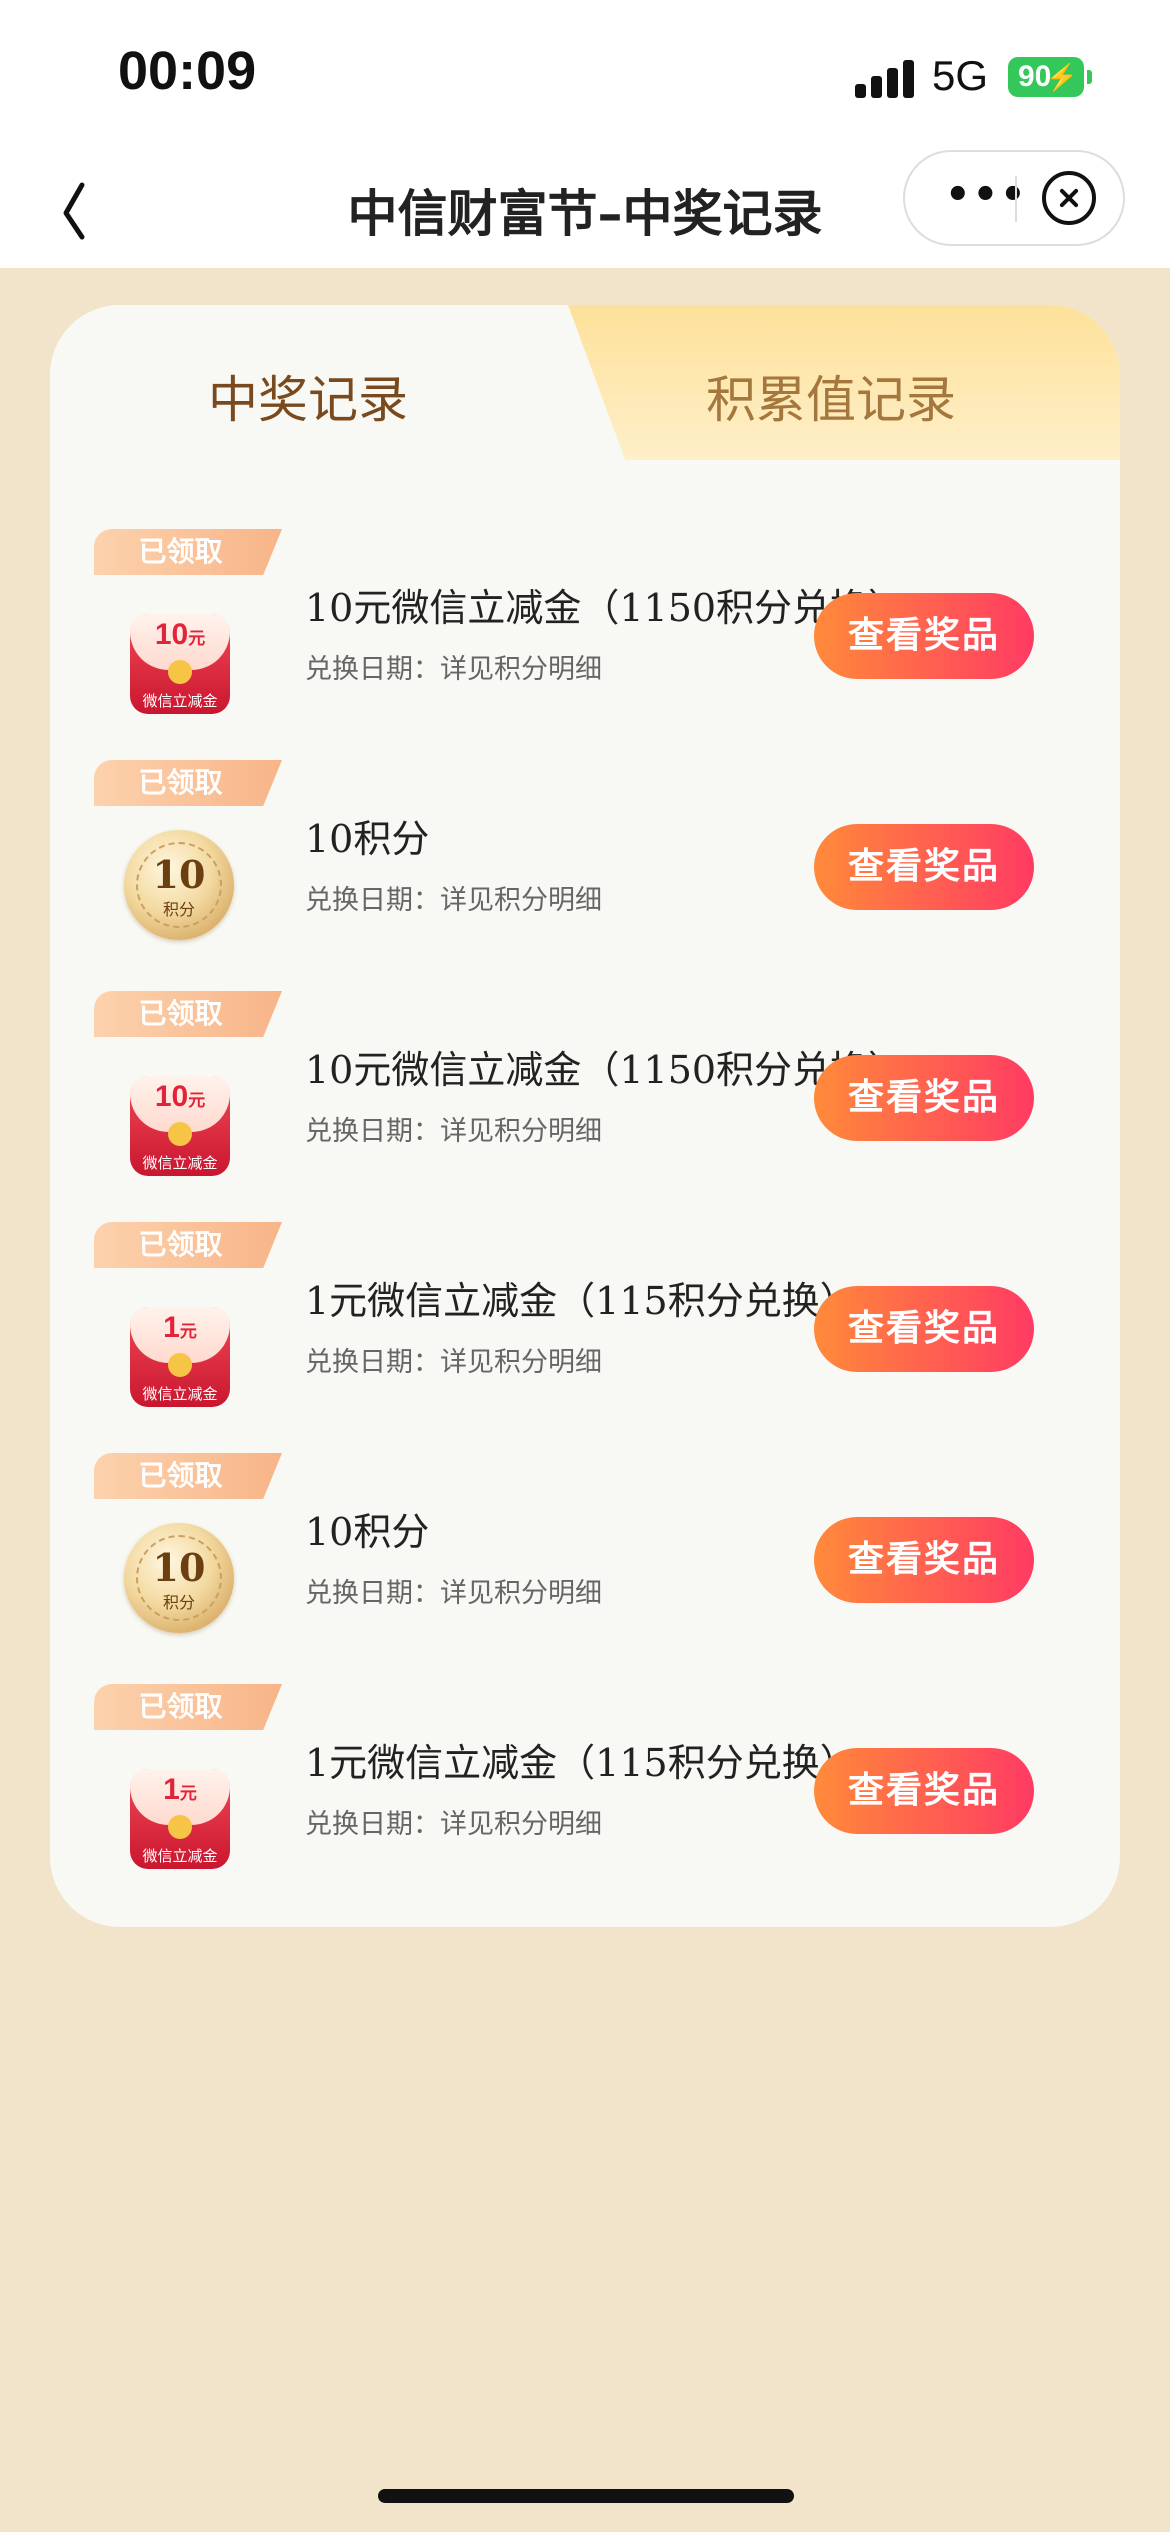 The image size is (1170, 2532). Describe the element at coordinates (831, 396) in the screenshot. I see `tab-accumulated-records: 积累值记录` at that location.